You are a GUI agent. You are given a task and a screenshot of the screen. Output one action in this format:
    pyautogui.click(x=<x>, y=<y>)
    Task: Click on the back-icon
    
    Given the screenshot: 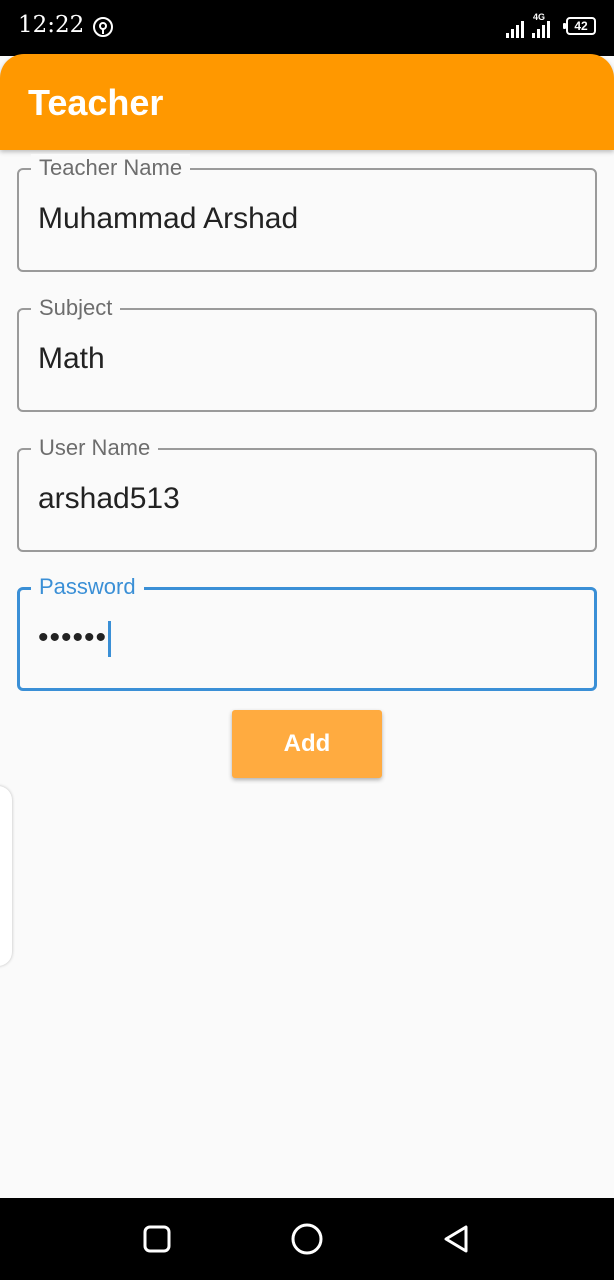 What is the action you would take?
    pyautogui.click(x=457, y=1239)
    